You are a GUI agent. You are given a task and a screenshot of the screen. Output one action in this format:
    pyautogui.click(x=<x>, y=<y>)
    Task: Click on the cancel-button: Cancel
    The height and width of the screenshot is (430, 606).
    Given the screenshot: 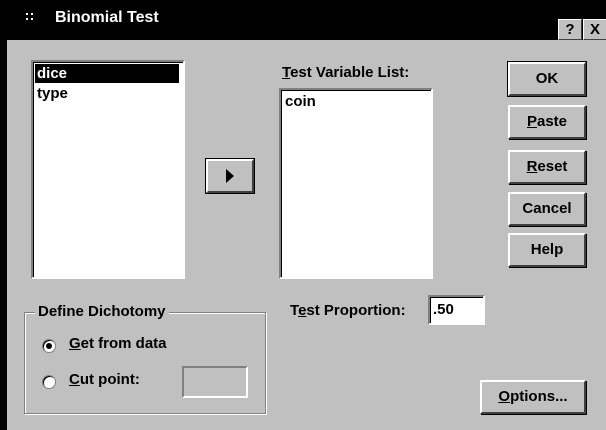 What is the action you would take?
    pyautogui.click(x=547, y=209)
    